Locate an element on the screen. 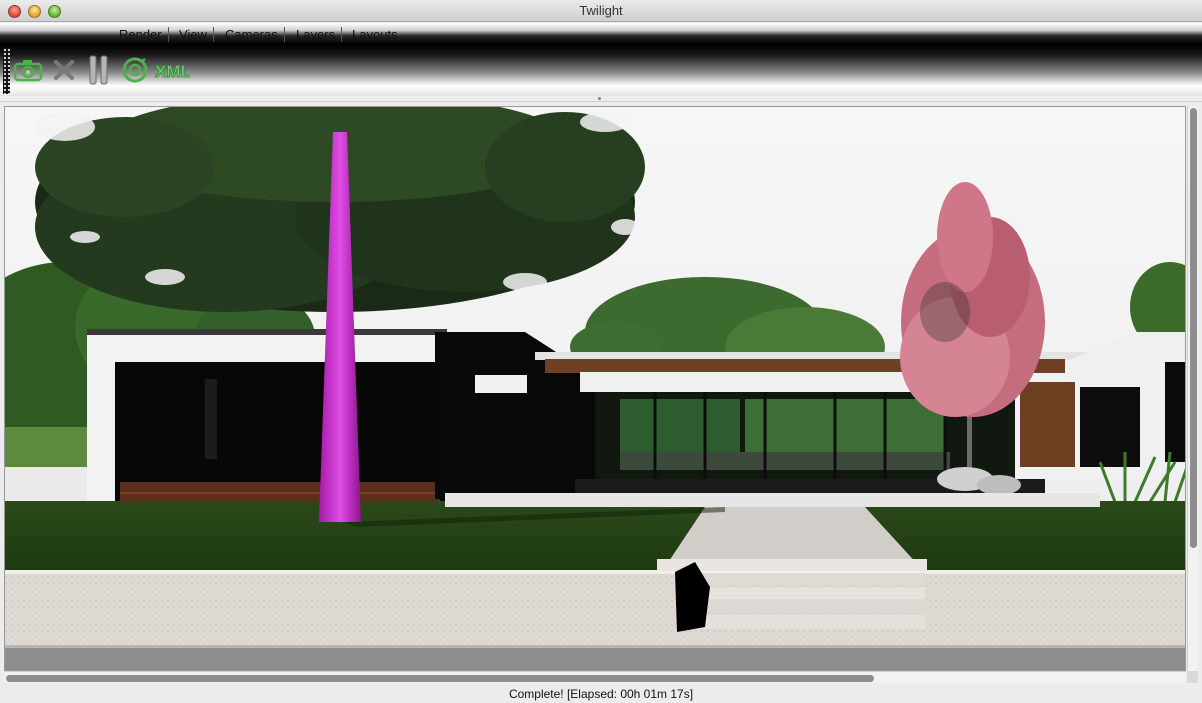  svg-text: XML is located at coordinates (172, 71).